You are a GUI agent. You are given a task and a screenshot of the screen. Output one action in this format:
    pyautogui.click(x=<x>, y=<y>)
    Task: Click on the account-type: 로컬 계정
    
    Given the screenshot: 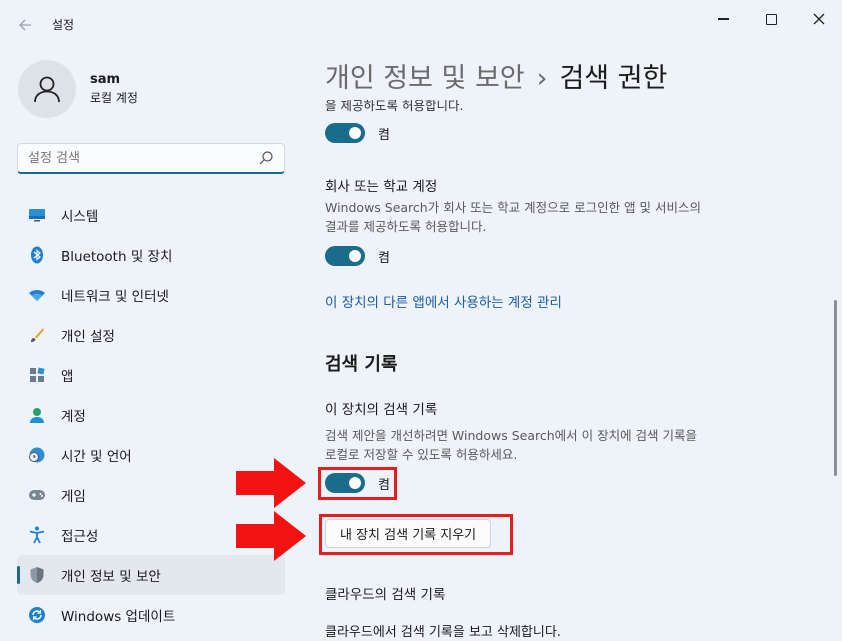 What is the action you would take?
    pyautogui.click(x=114, y=98)
    